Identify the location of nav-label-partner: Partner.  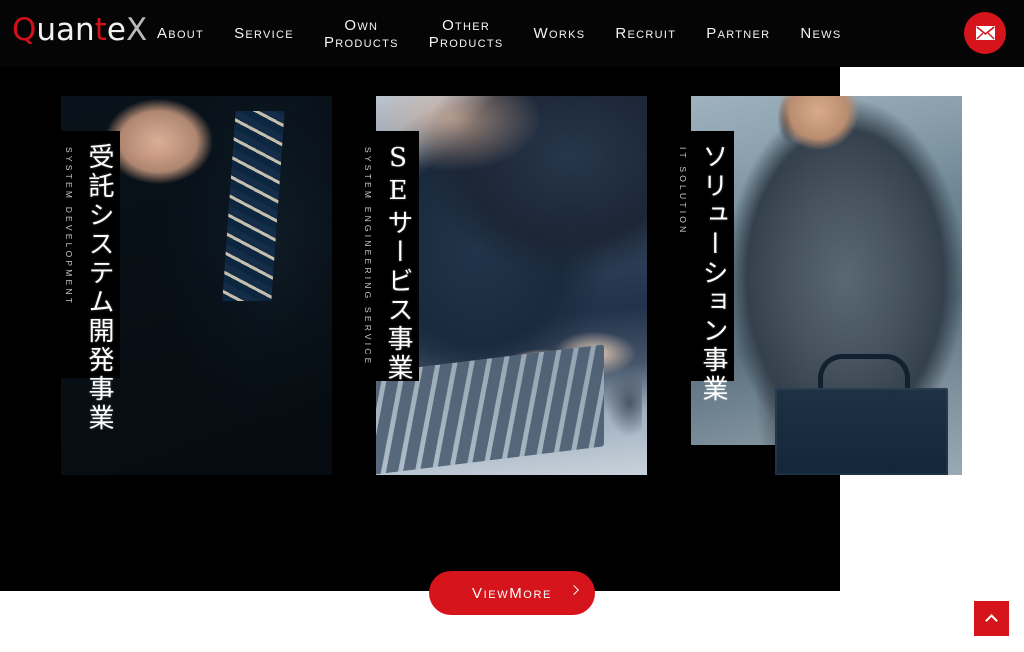
(738, 33).